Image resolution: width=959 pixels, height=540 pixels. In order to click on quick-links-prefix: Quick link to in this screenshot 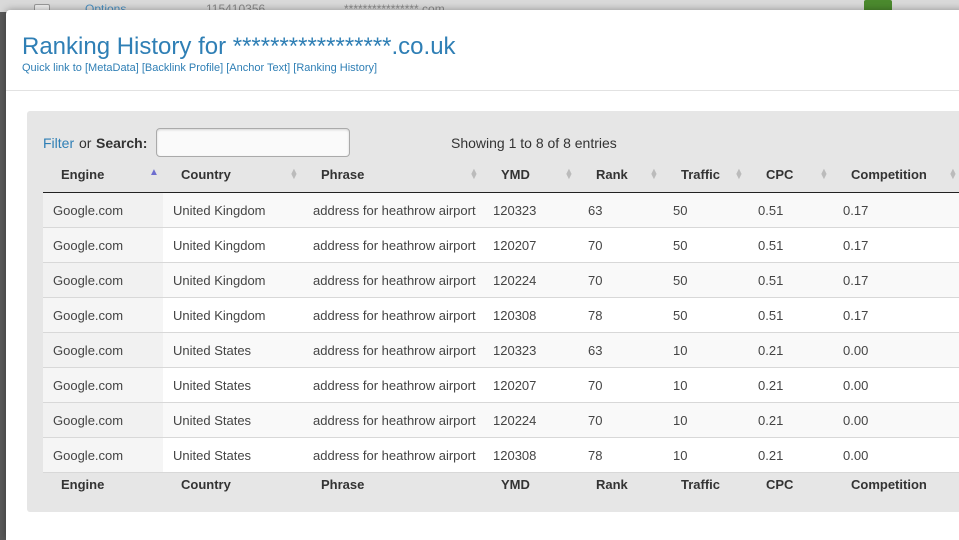, I will do `click(52, 68)`.